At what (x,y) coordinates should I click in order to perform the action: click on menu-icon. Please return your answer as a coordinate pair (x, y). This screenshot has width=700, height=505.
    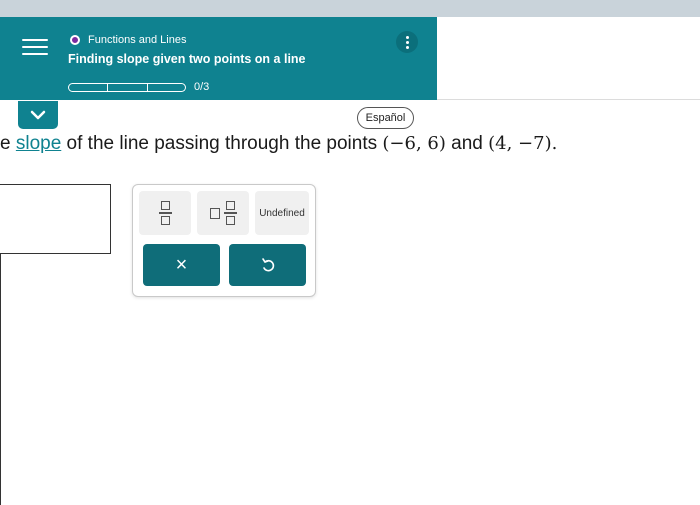
    Looking at the image, I should click on (35, 50).